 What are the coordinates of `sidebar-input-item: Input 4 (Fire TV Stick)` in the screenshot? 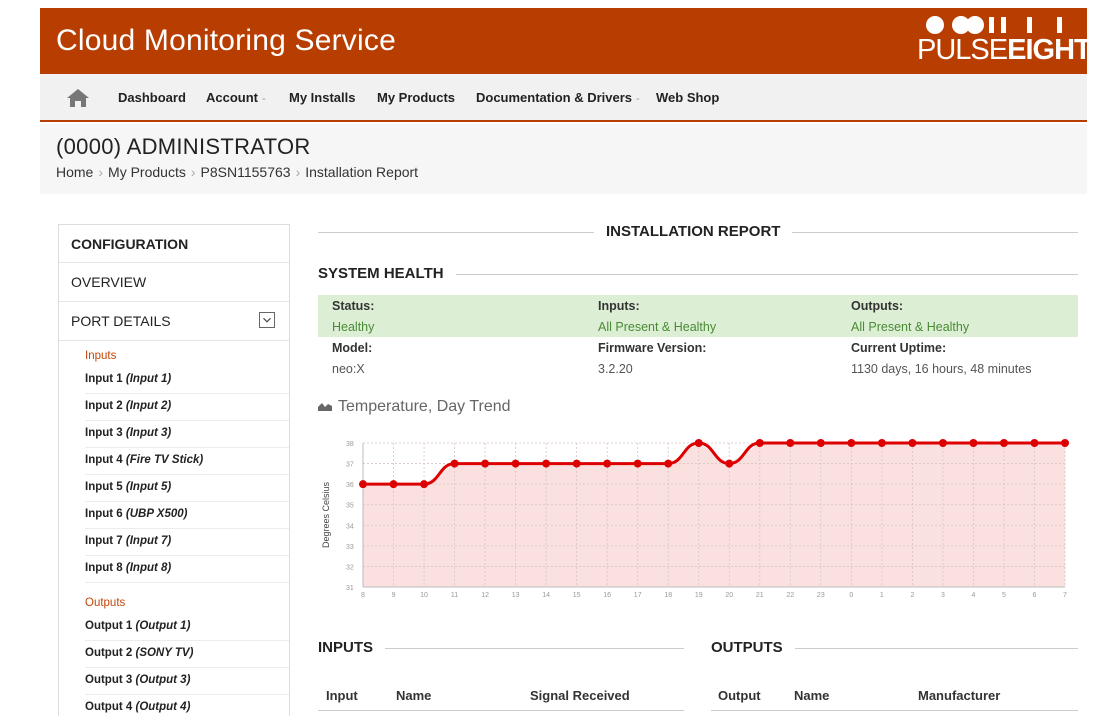 It's located at (187, 461).